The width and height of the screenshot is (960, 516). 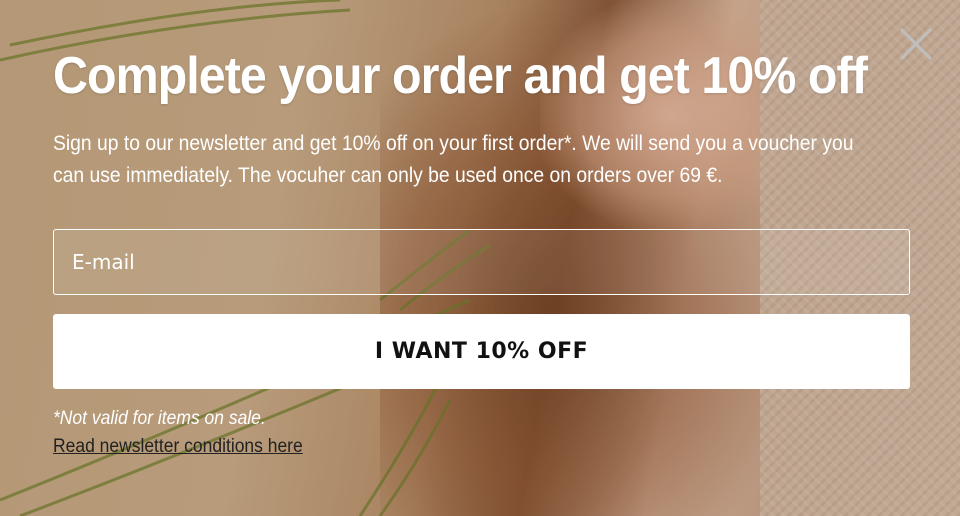 I want to click on close-icon, so click(x=916, y=44).